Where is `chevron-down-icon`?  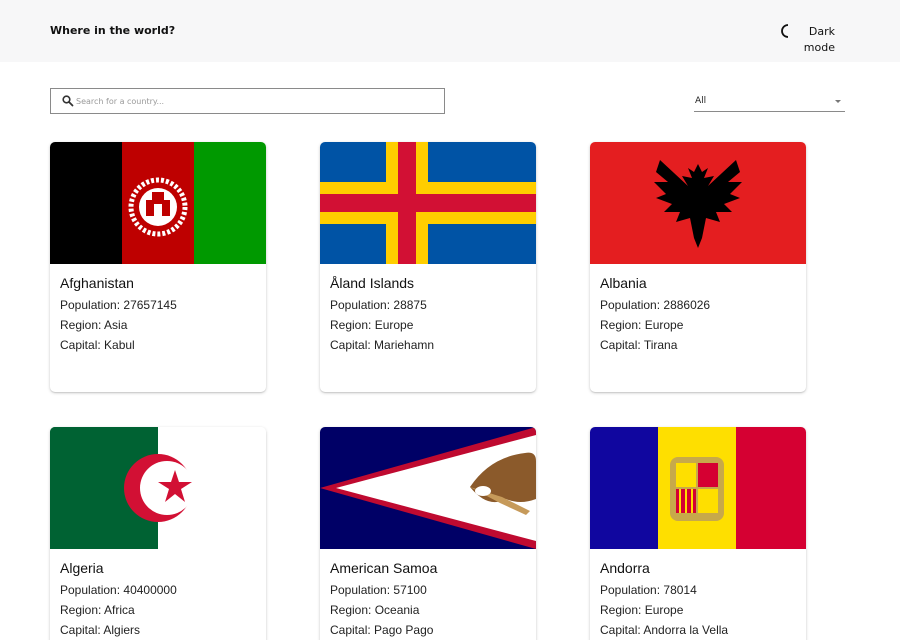 chevron-down-icon is located at coordinates (838, 101).